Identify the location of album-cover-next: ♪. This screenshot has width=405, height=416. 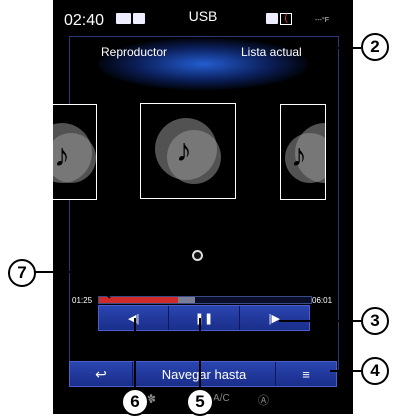
(303, 152).